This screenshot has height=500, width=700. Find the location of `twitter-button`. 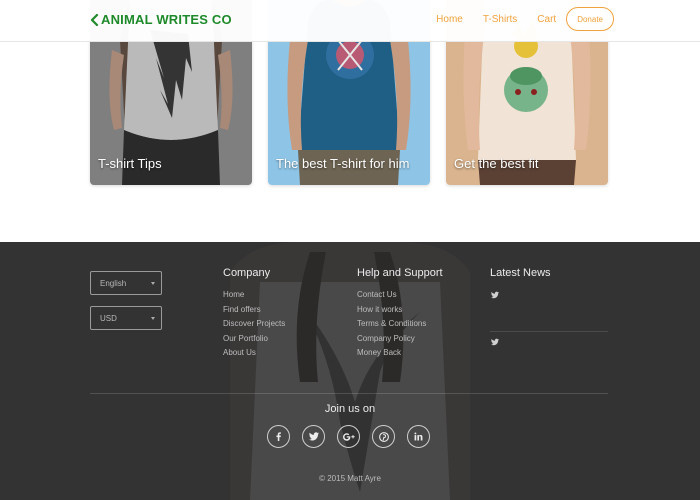

twitter-button is located at coordinates (313, 436).